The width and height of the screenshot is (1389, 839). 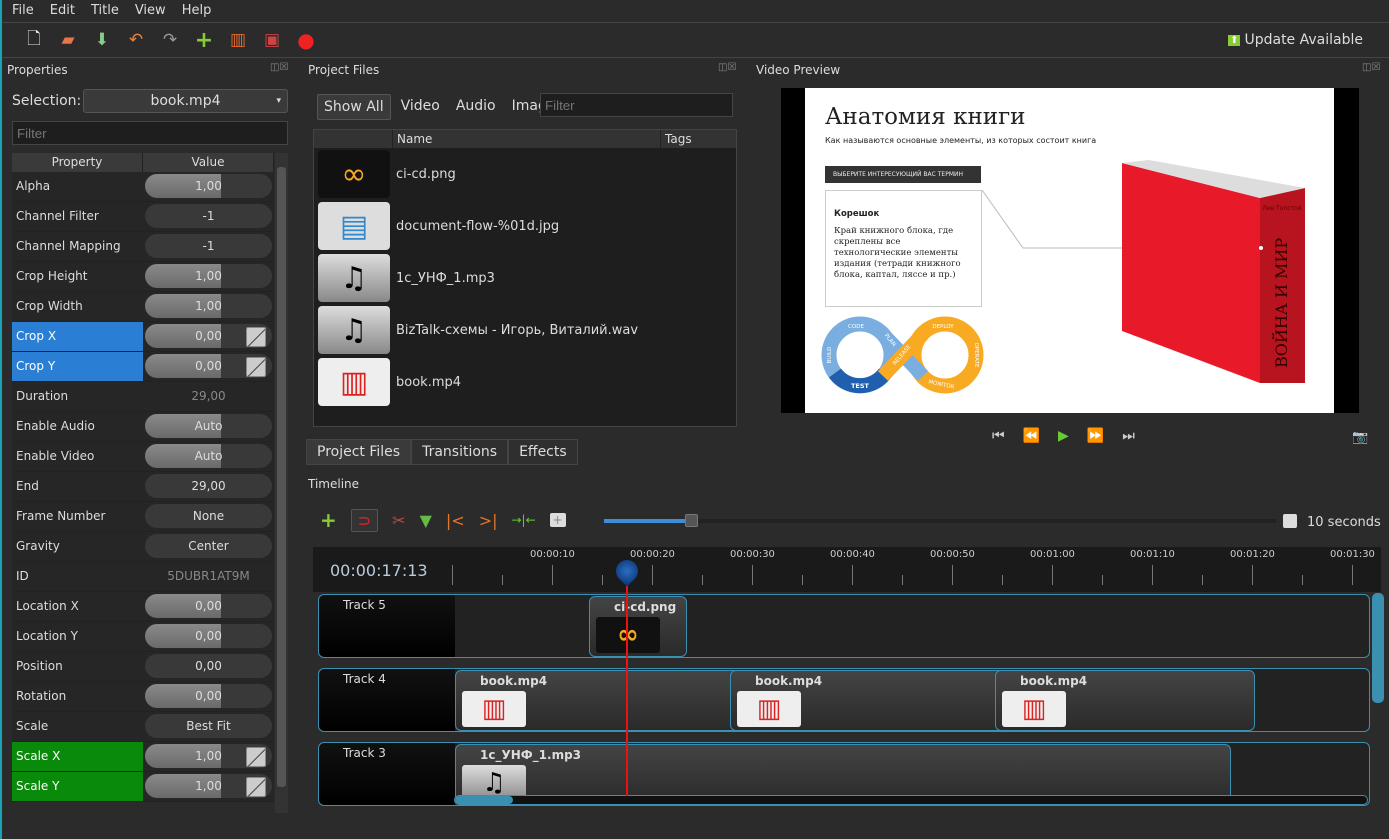 What do you see at coordinates (68, 40) in the screenshot?
I see `open-project-icon: ▰` at bounding box center [68, 40].